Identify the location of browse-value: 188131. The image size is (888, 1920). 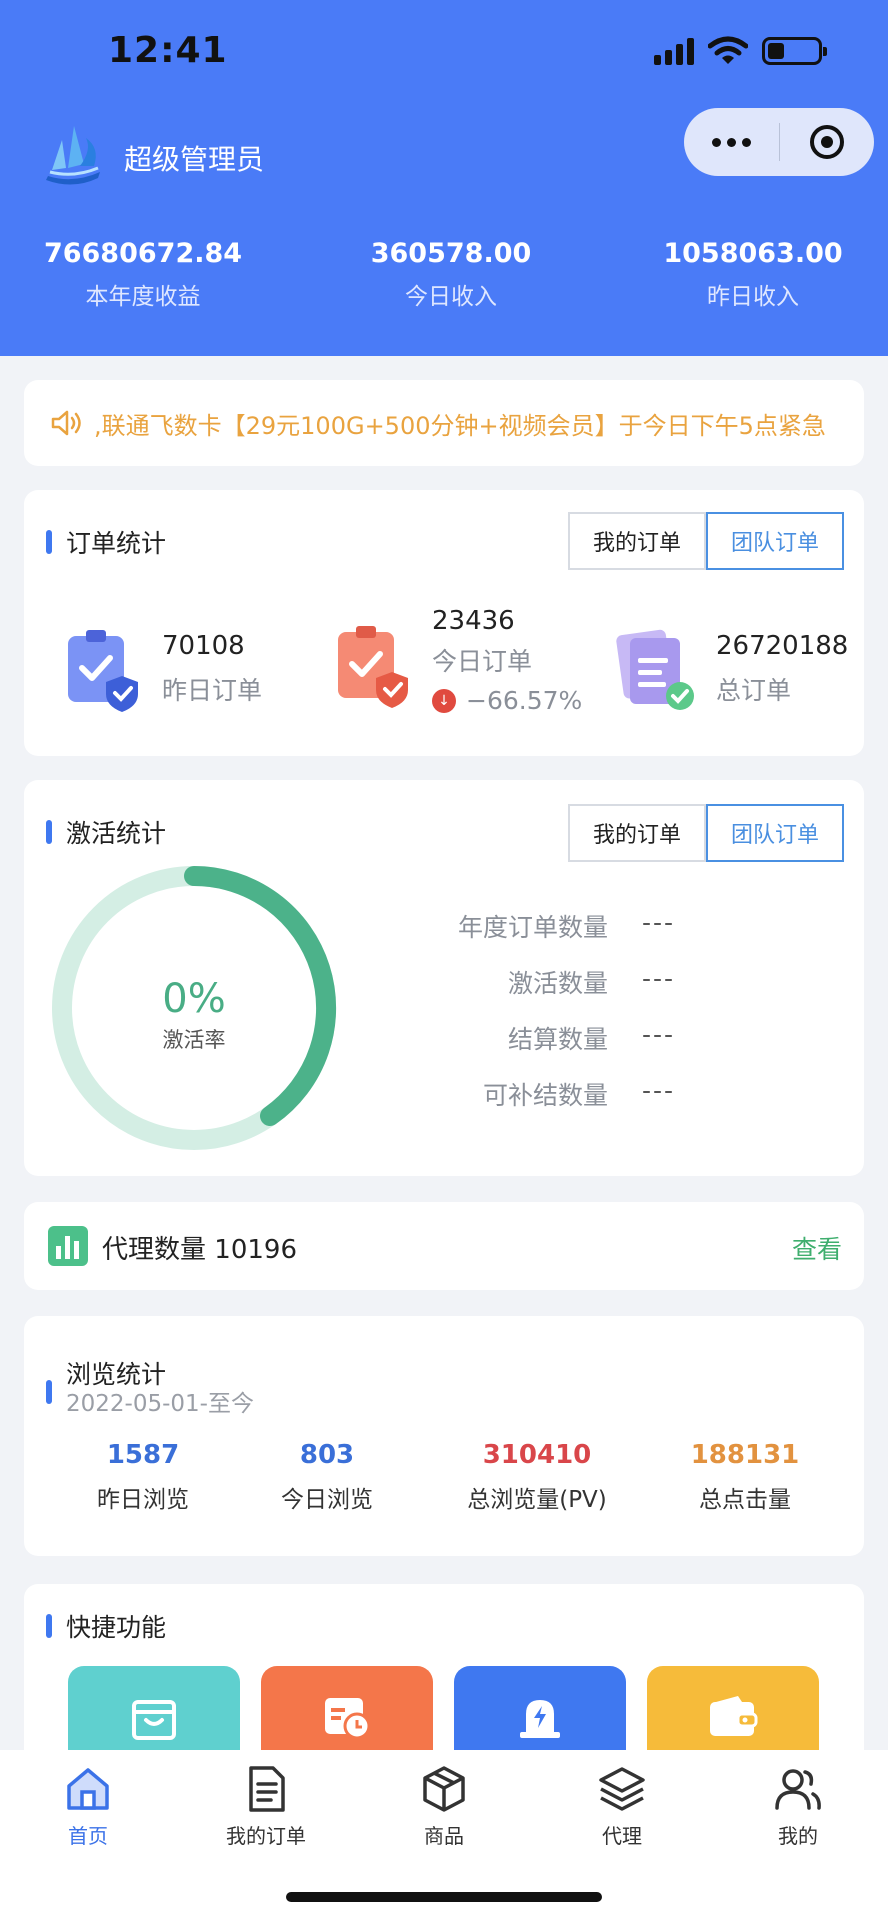
(745, 1455).